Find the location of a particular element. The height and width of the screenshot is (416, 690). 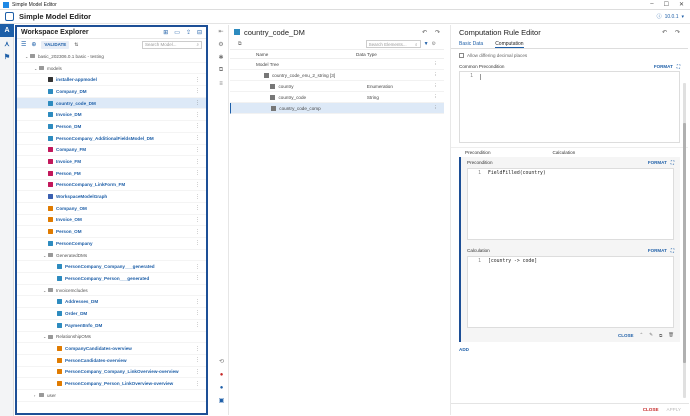

common-precondition-editor: 1 is located at coordinates (569, 107).